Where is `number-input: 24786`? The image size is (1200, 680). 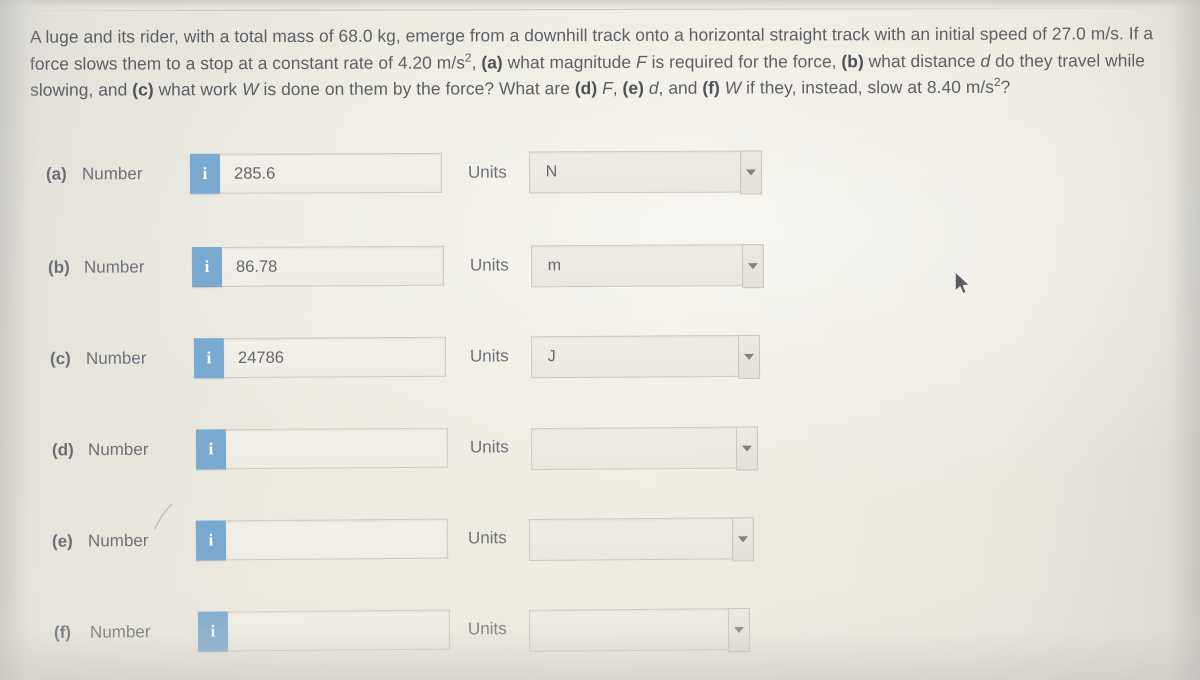
number-input: 24786 is located at coordinates (335, 357).